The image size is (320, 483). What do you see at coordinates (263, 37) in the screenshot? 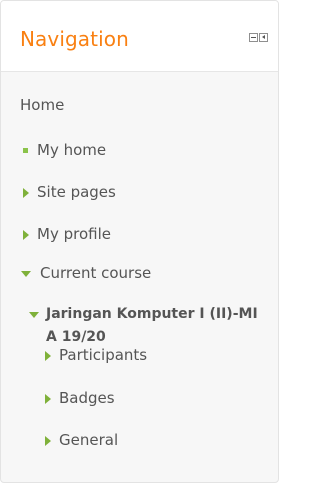
I see `dock-block-icon` at bounding box center [263, 37].